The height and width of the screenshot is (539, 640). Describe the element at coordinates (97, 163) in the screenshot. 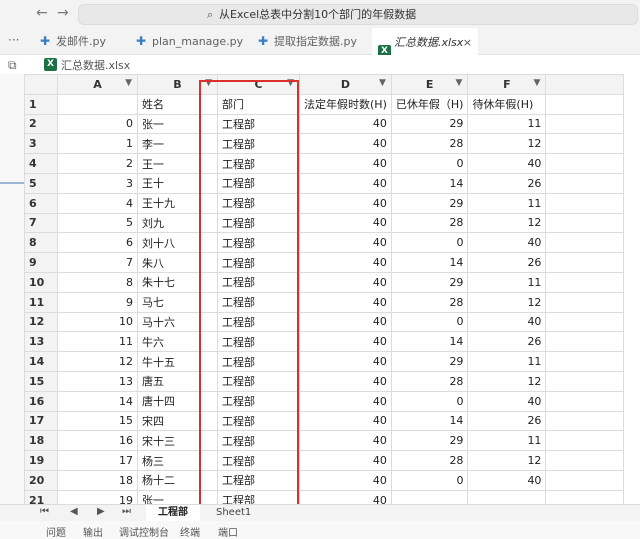

I see `cell-a: 2` at that location.